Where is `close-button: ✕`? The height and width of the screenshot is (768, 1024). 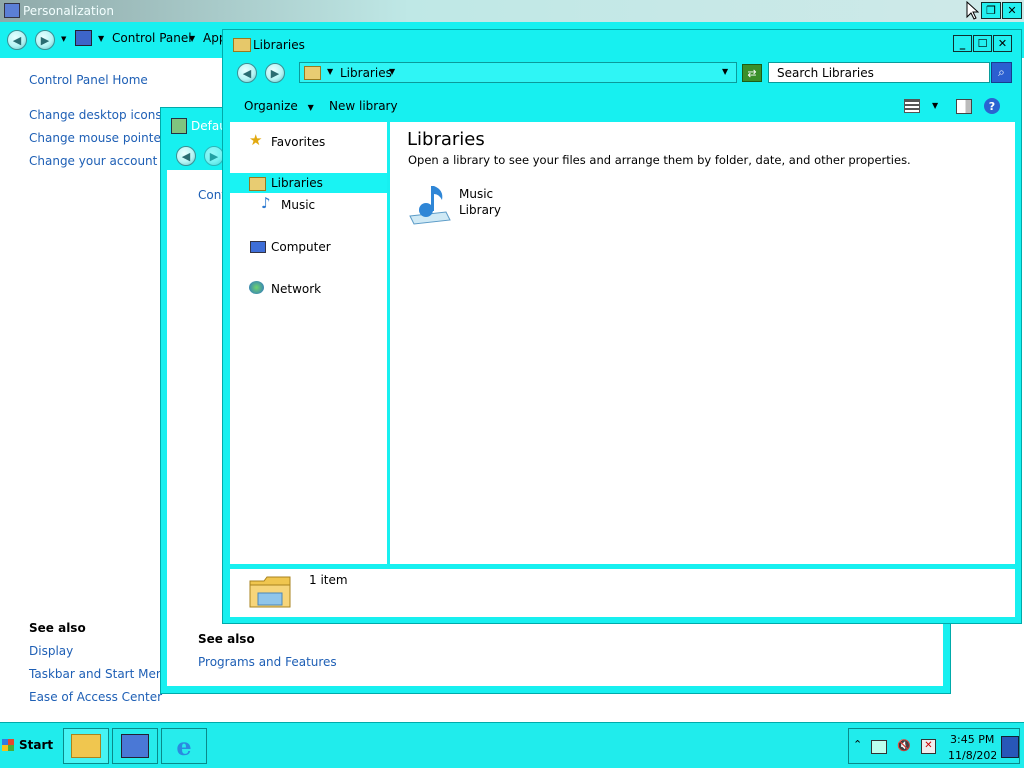 close-button: ✕ is located at coordinates (1002, 43).